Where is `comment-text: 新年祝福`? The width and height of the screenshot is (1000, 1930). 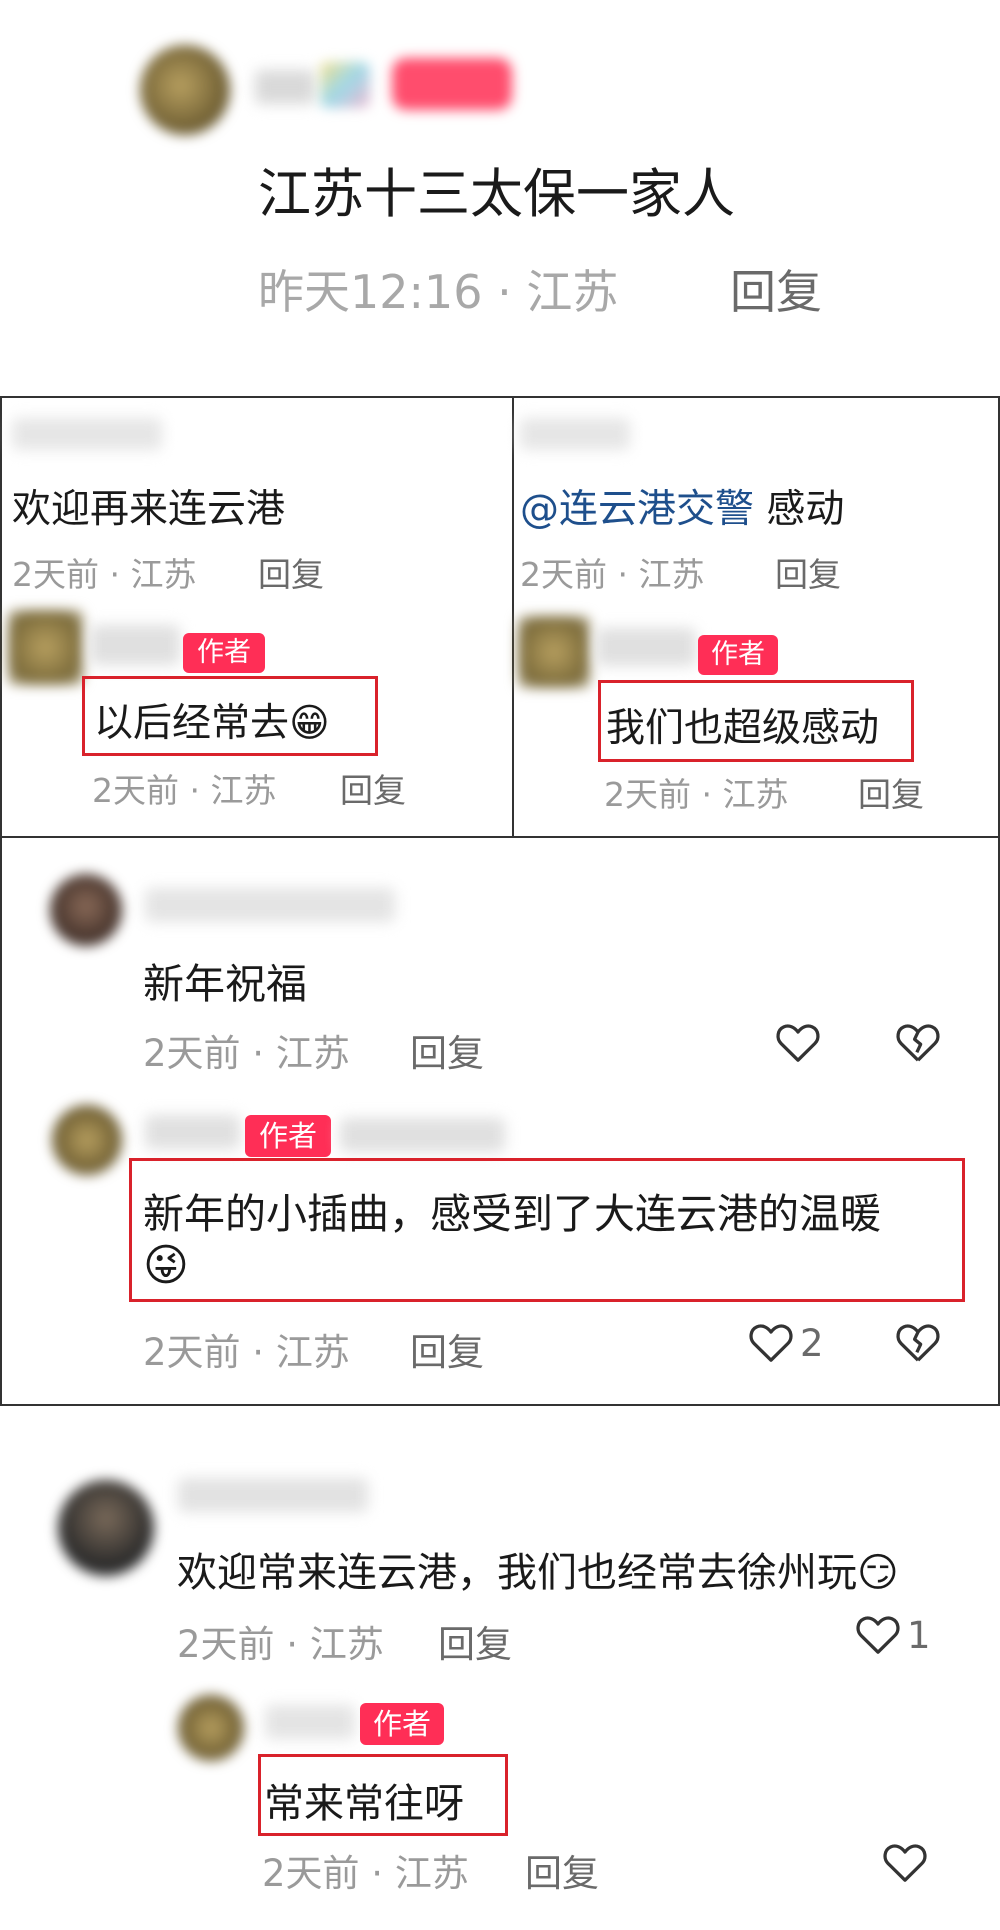
comment-text: 新年祝福 is located at coordinates (225, 984).